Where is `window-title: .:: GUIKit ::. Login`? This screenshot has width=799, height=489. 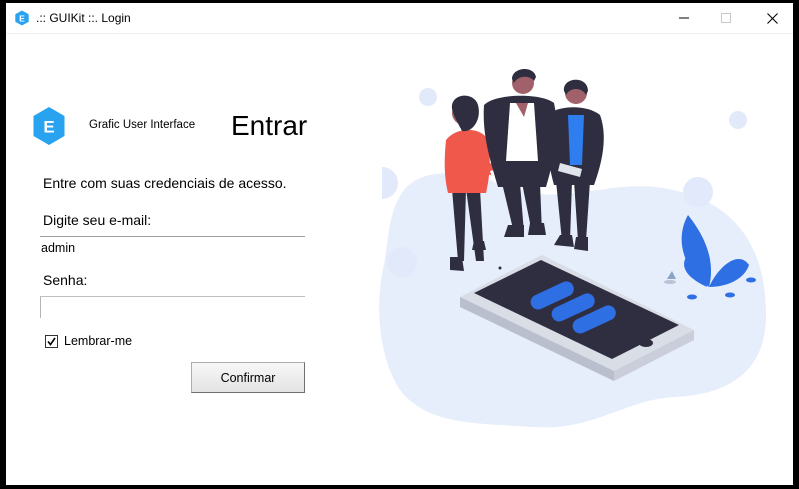
window-title: .:: GUIKit ::. Login is located at coordinates (83, 18).